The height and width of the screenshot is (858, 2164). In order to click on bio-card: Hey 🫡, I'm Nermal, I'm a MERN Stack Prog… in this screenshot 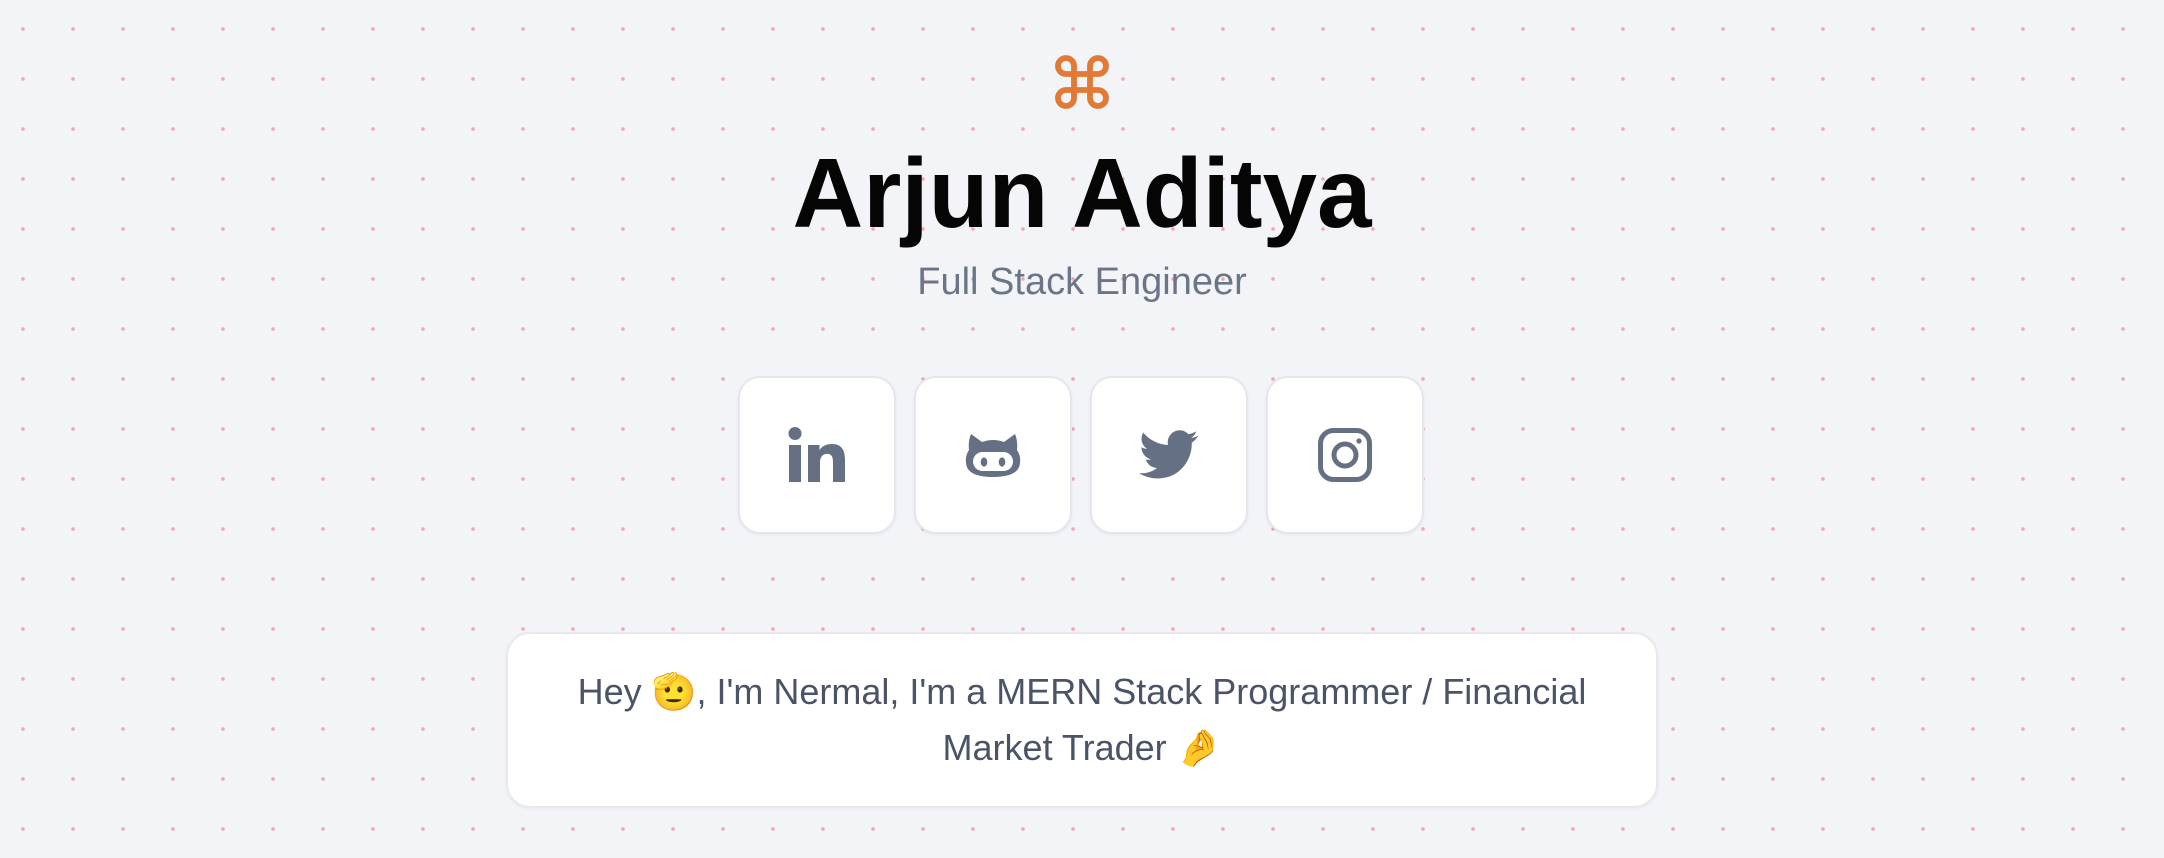, I will do `click(1082, 720)`.